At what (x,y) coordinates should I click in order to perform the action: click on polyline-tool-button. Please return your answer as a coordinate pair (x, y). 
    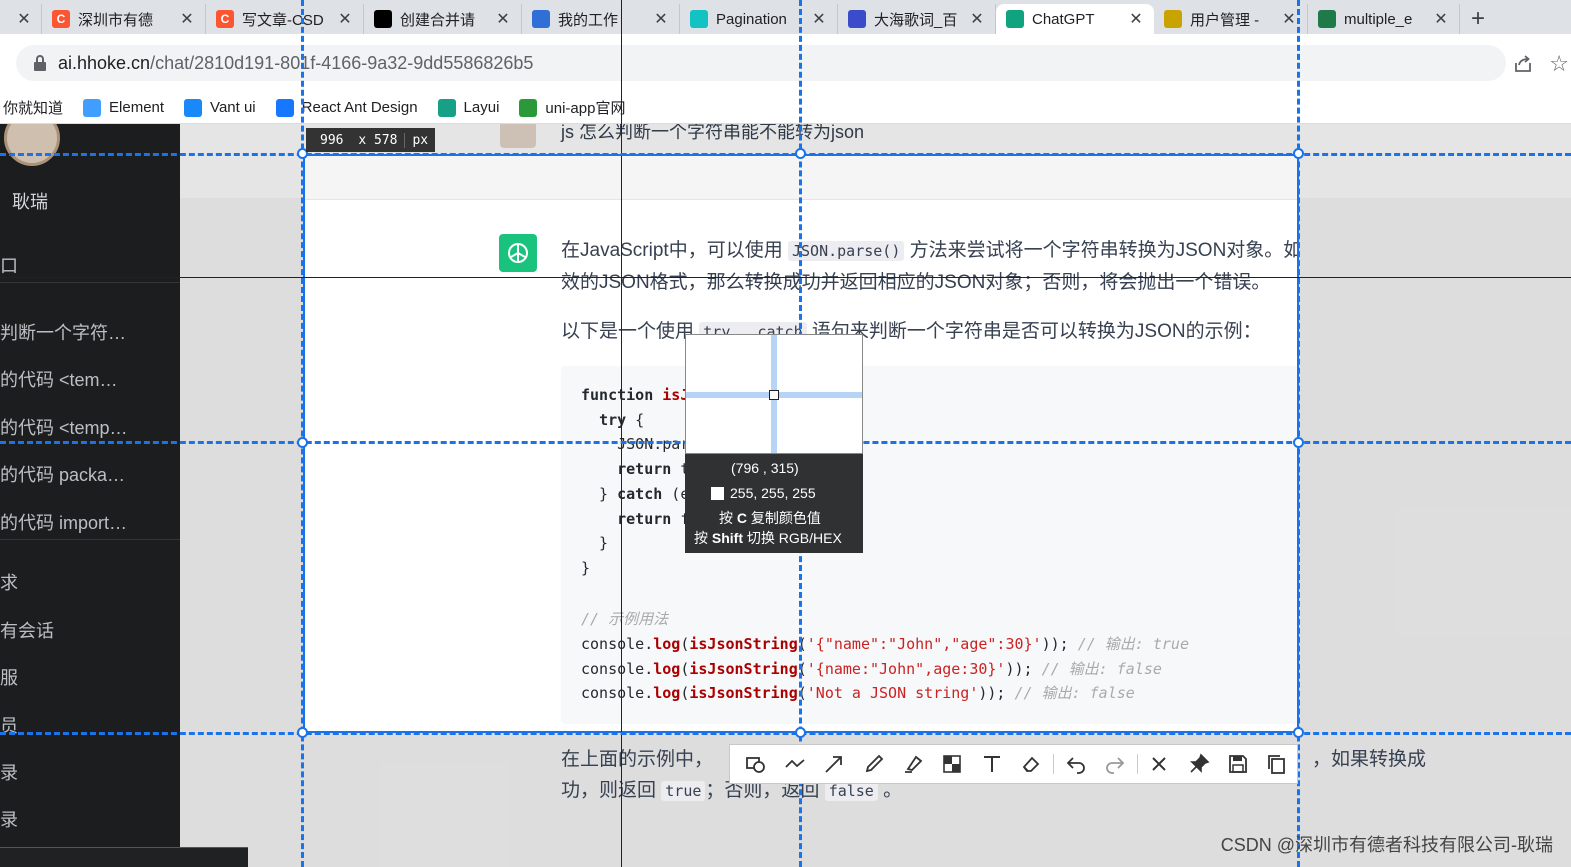
    Looking at the image, I should click on (794, 764).